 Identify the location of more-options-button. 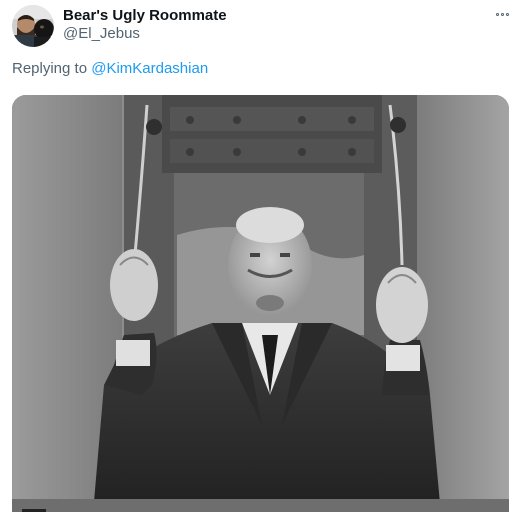
(502, 14).